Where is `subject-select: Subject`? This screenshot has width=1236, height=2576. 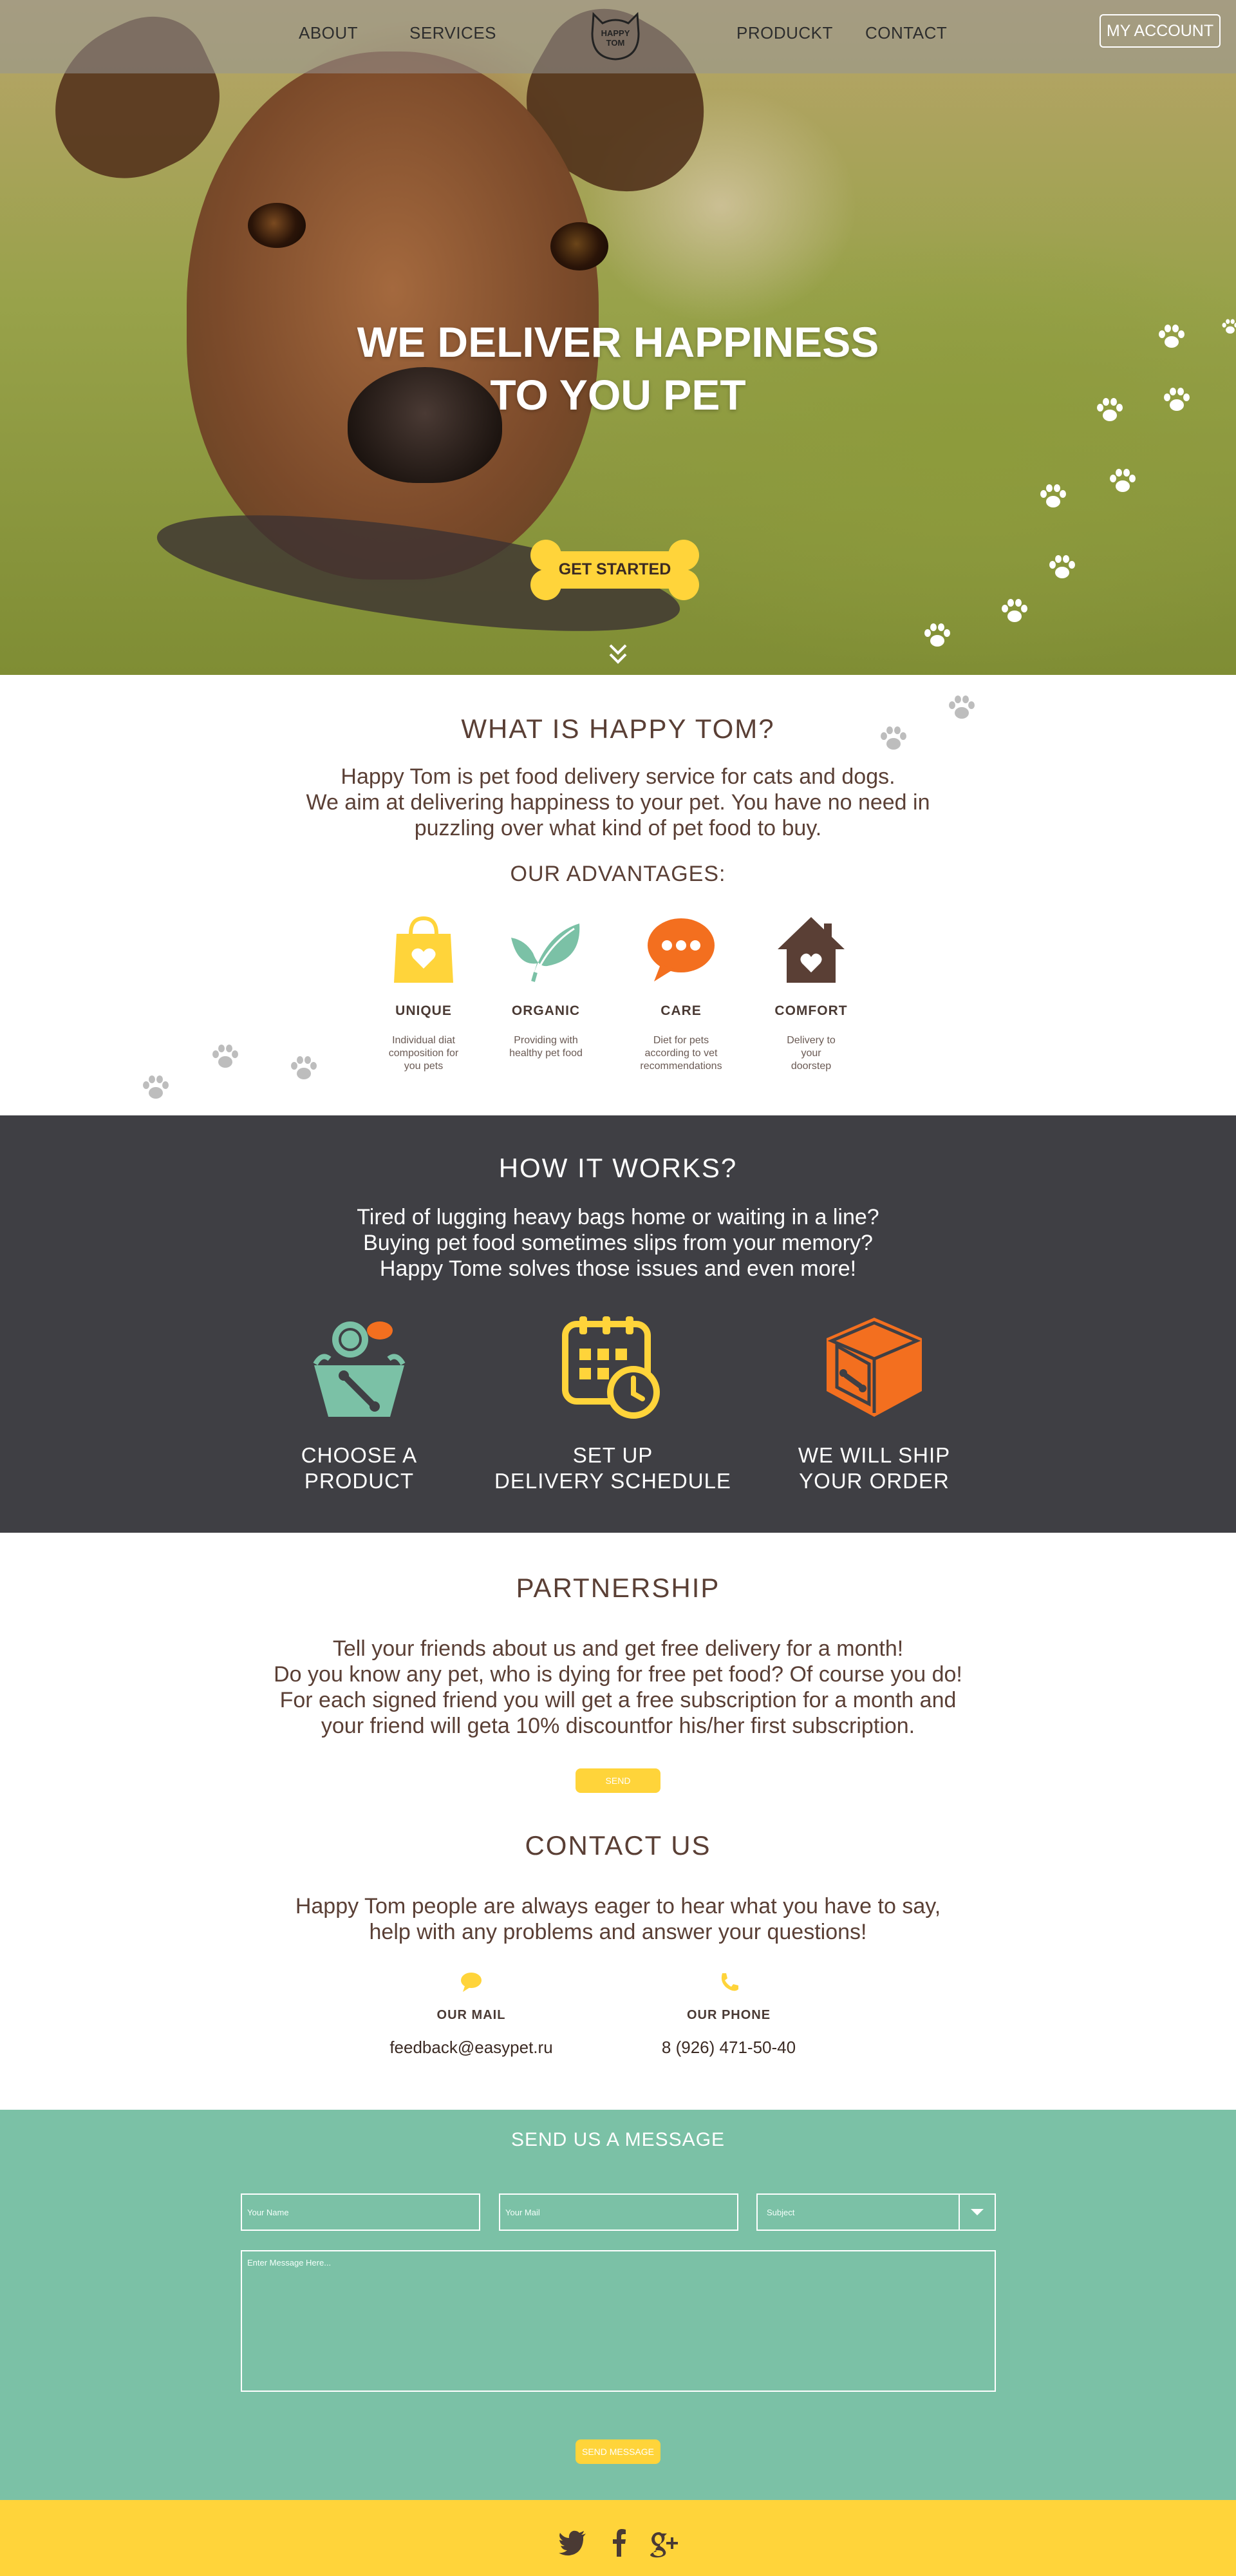 subject-select: Subject is located at coordinates (876, 2212).